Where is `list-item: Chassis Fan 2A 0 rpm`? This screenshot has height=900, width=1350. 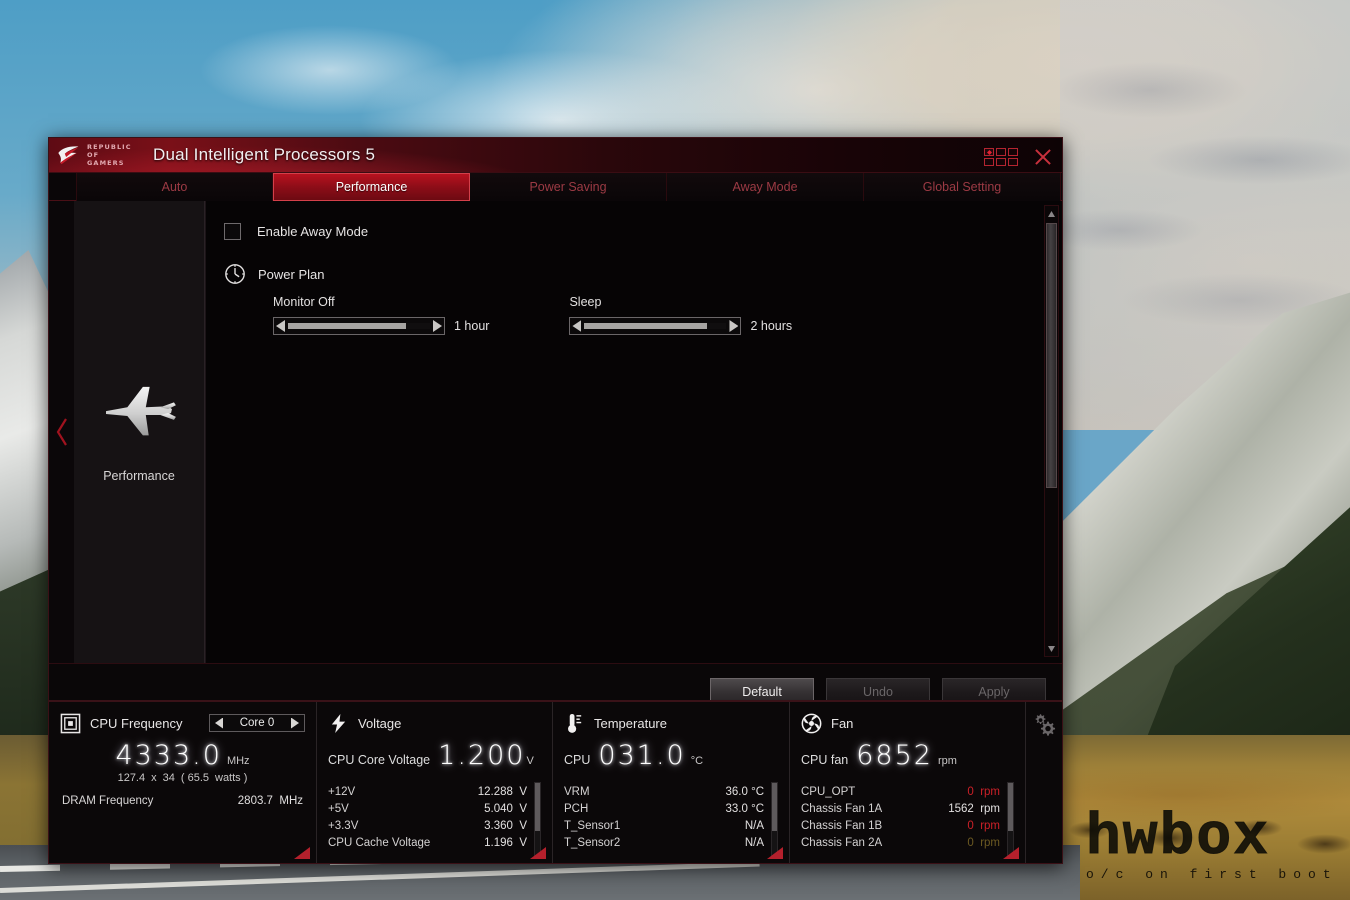
list-item: Chassis Fan 2A 0 rpm is located at coordinates (907, 843).